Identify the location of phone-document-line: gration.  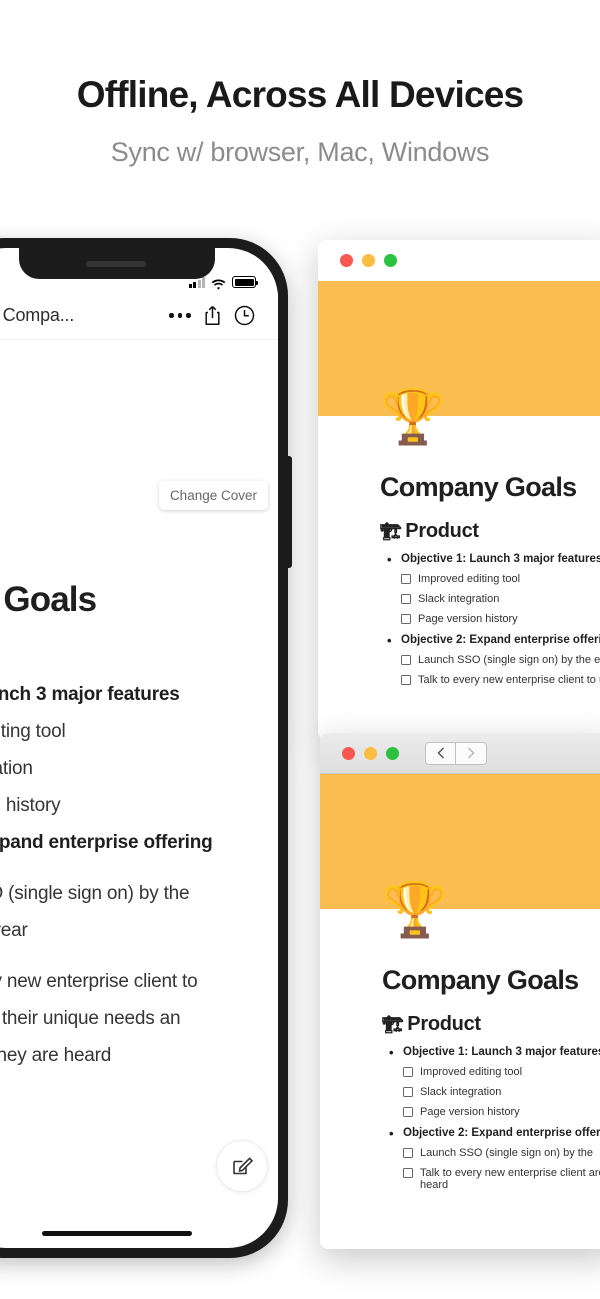
(16, 769).